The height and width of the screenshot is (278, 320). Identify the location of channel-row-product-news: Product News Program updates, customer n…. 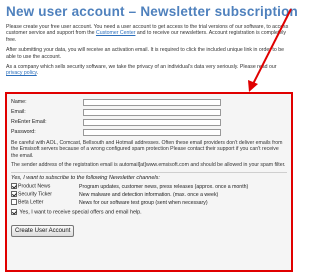
(149, 187).